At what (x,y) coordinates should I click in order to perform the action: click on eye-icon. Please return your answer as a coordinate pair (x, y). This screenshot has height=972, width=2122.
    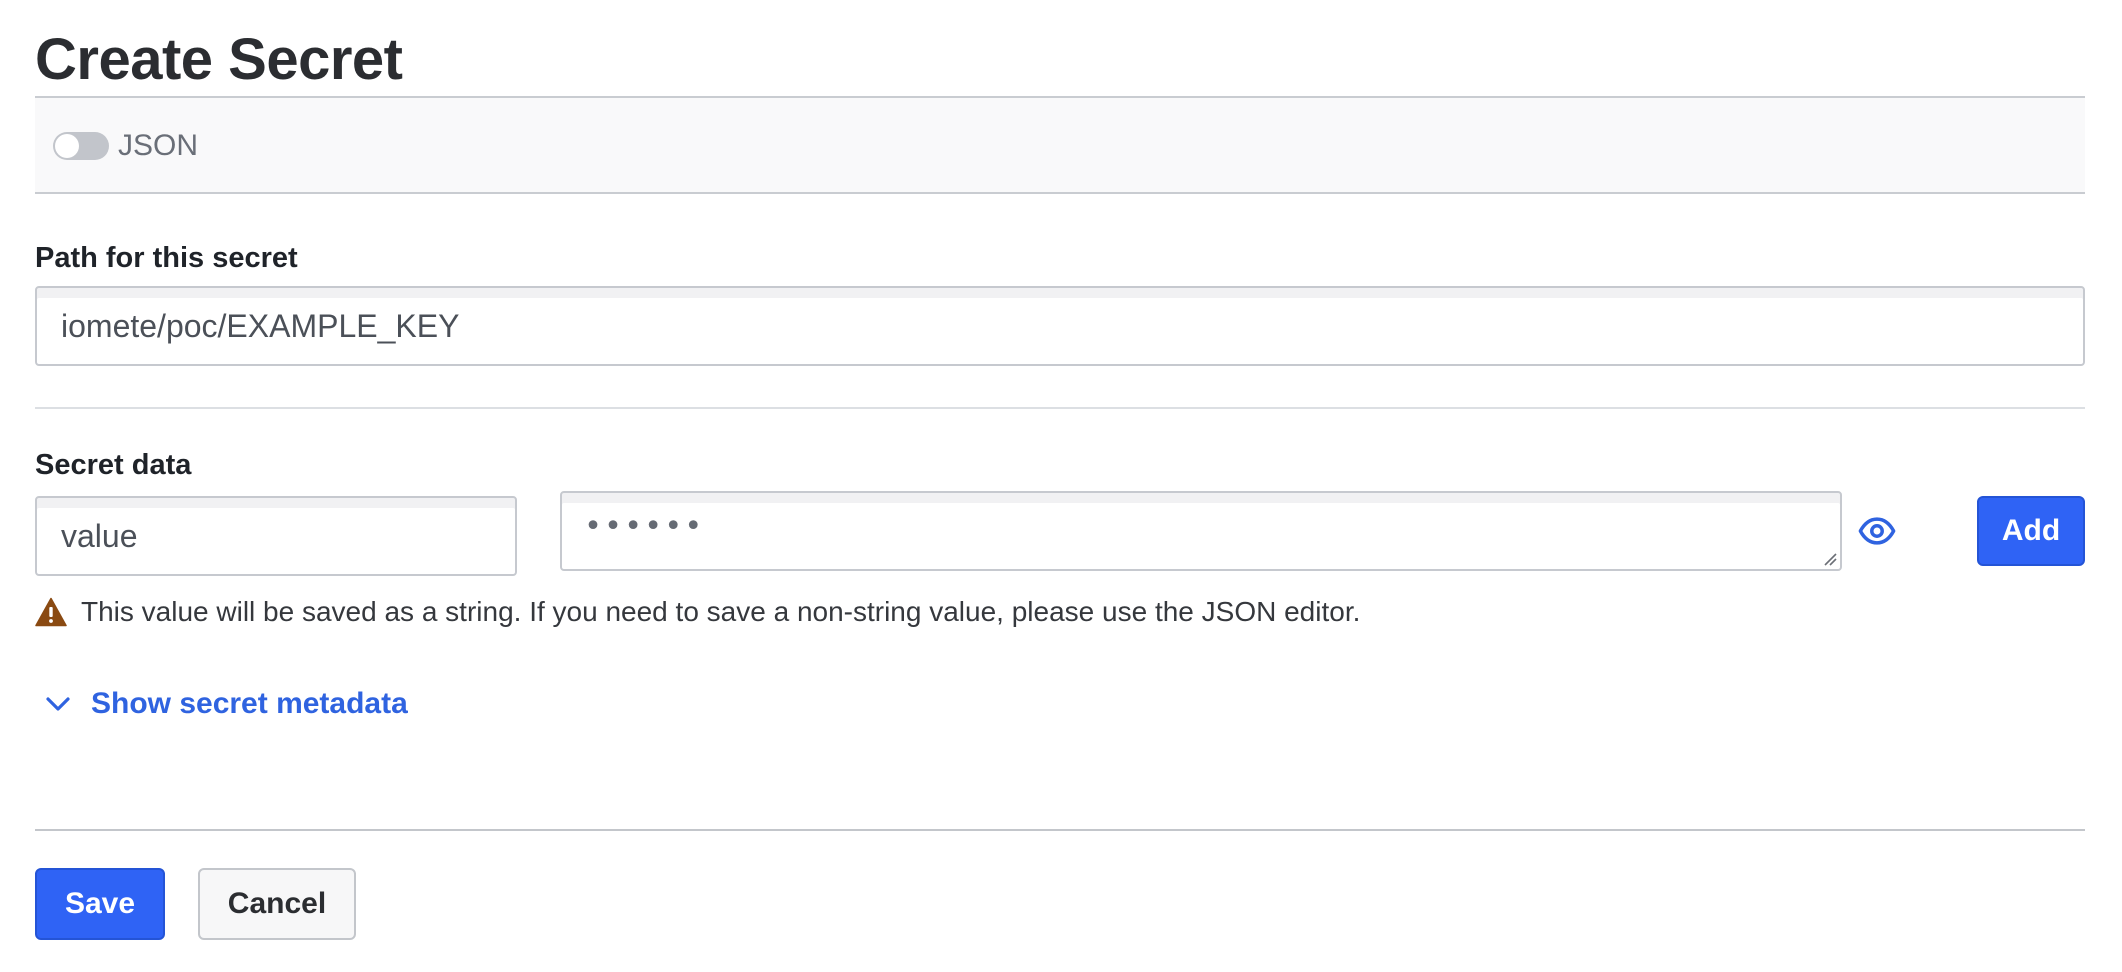
    Looking at the image, I should click on (1877, 531).